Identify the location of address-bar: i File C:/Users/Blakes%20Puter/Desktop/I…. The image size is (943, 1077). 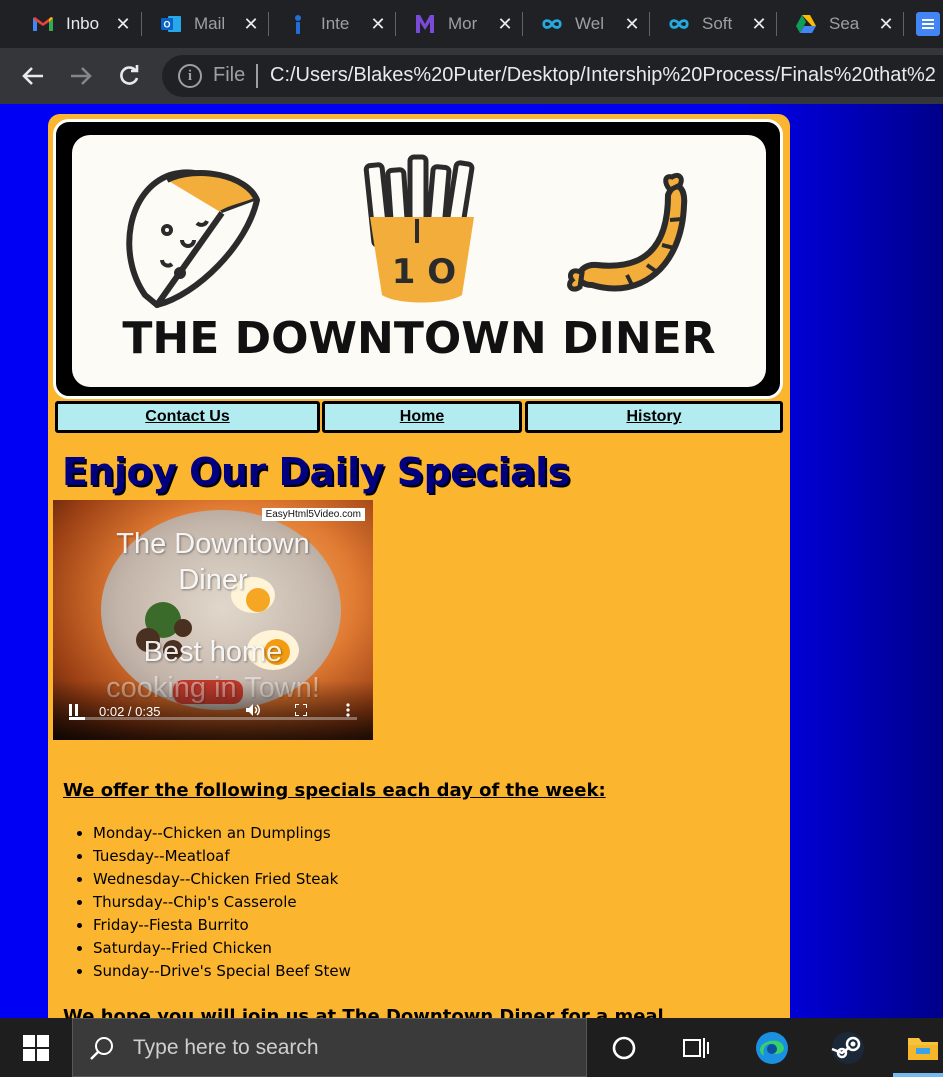
(552, 76).